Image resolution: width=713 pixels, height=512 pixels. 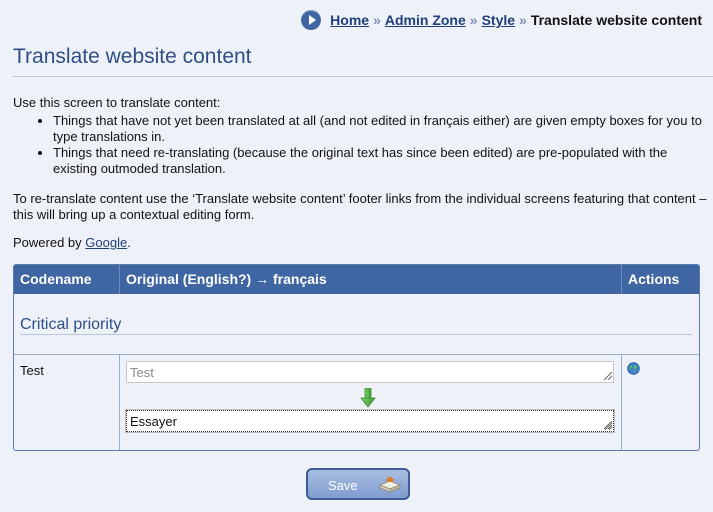 I want to click on powered-by-suffix: ., so click(x=129, y=242).